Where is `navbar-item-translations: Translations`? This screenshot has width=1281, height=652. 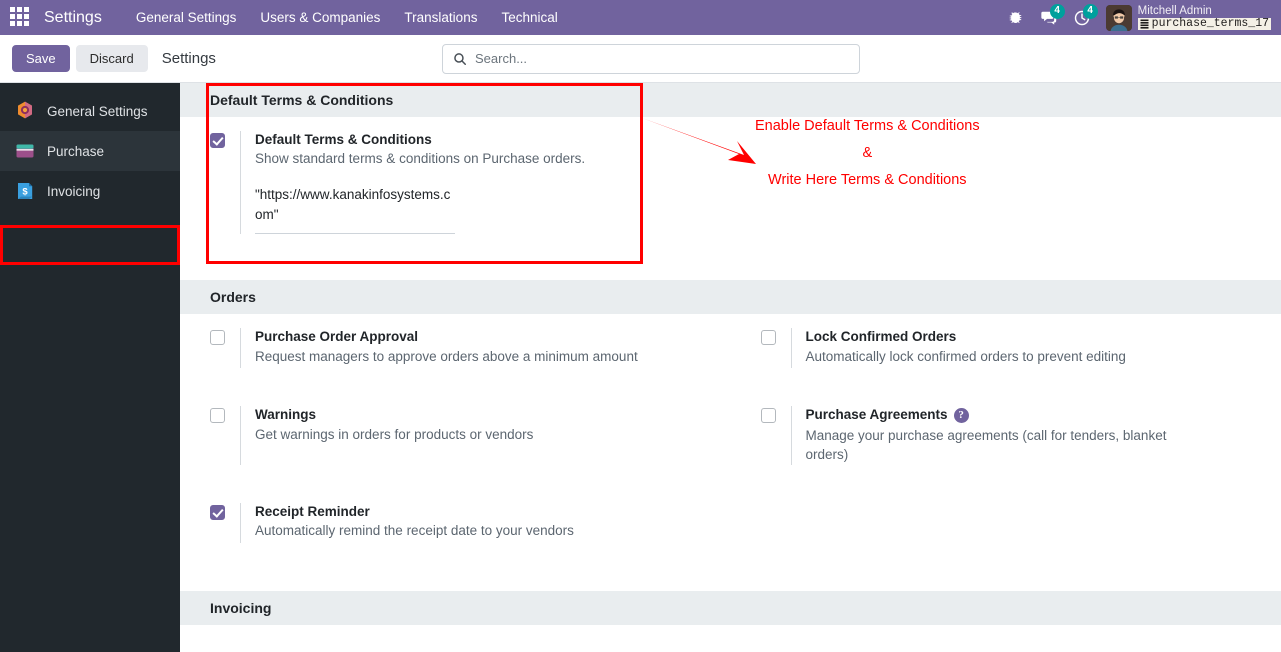
navbar-item-translations: Translations is located at coordinates (440, 17).